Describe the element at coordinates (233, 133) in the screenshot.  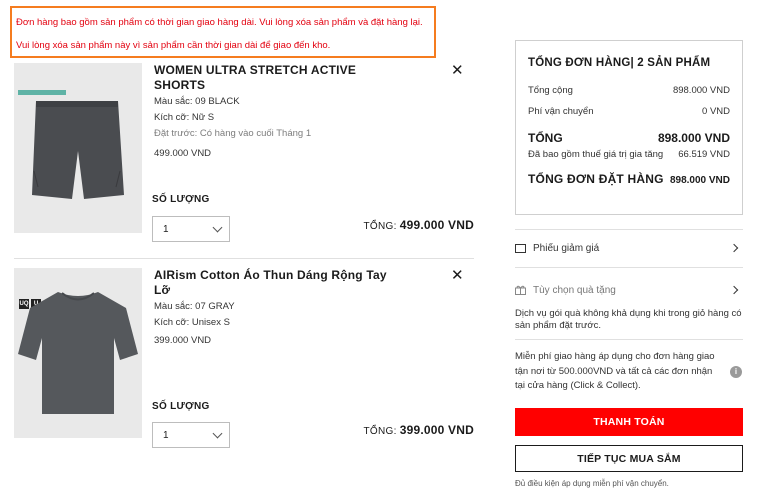
I see `product-preorder: Đặt trước: Có hàng vào cuối Tháng 1` at that location.